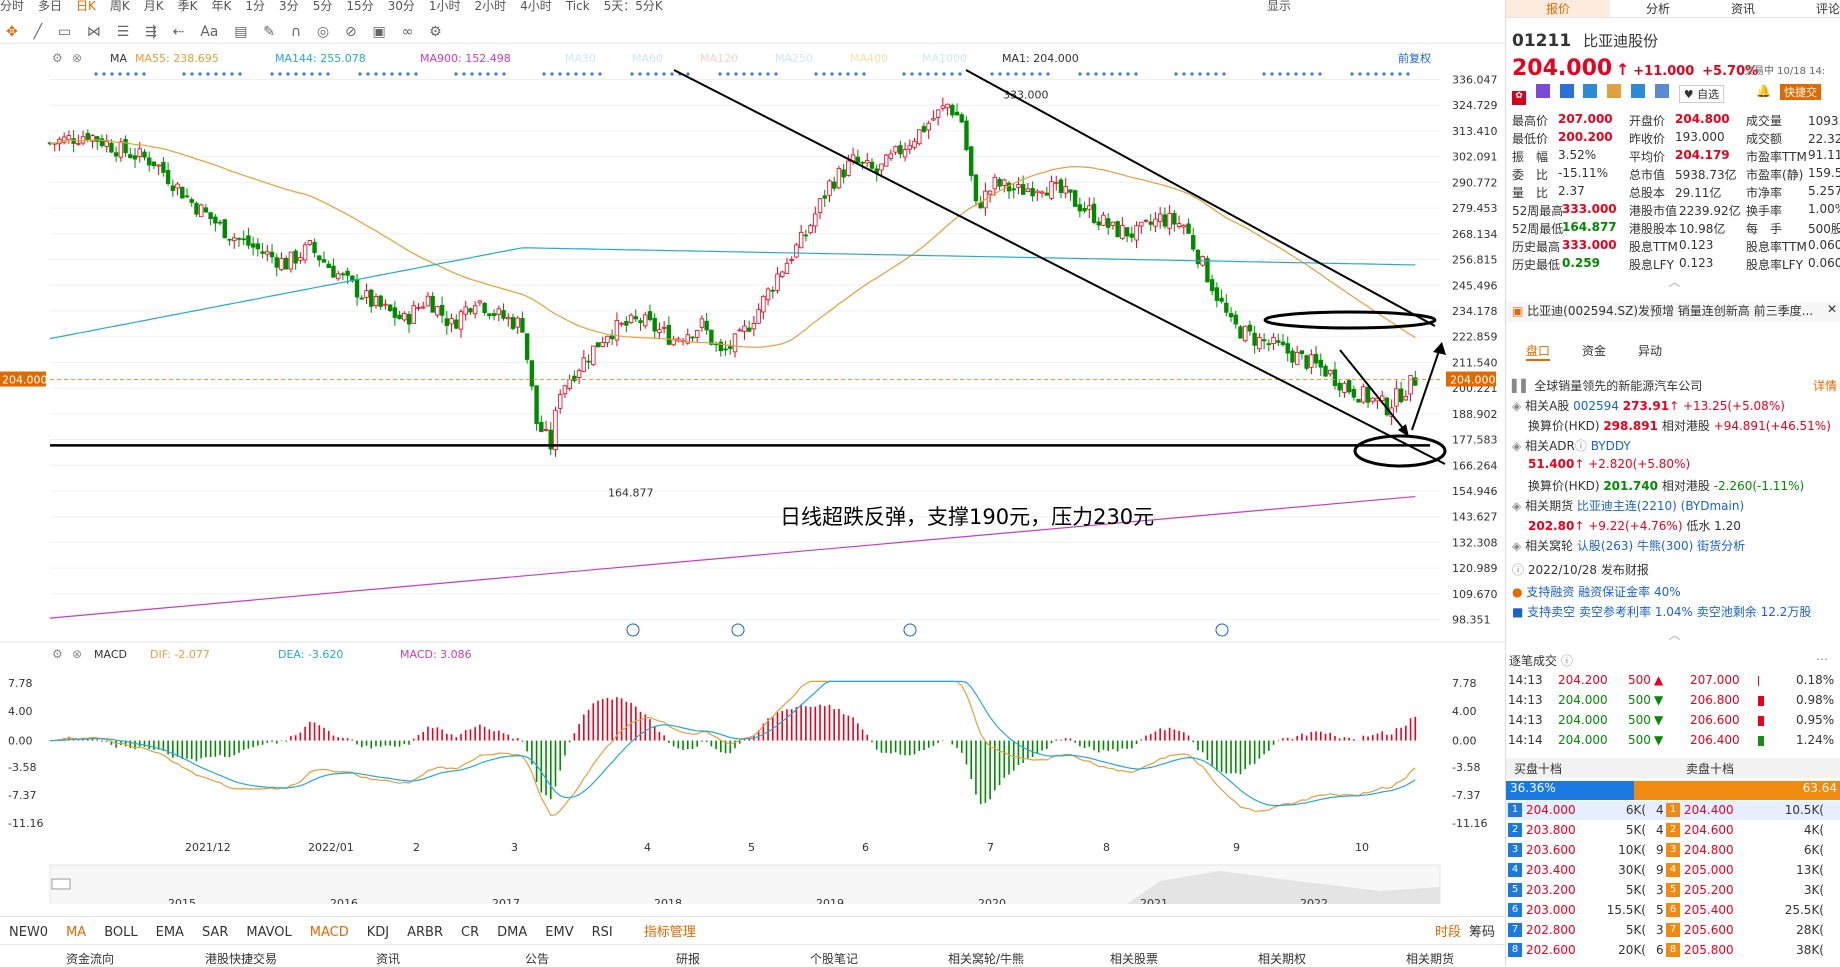  What do you see at coordinates (408, 32) in the screenshot?
I see `link-icon: ∞` at bounding box center [408, 32].